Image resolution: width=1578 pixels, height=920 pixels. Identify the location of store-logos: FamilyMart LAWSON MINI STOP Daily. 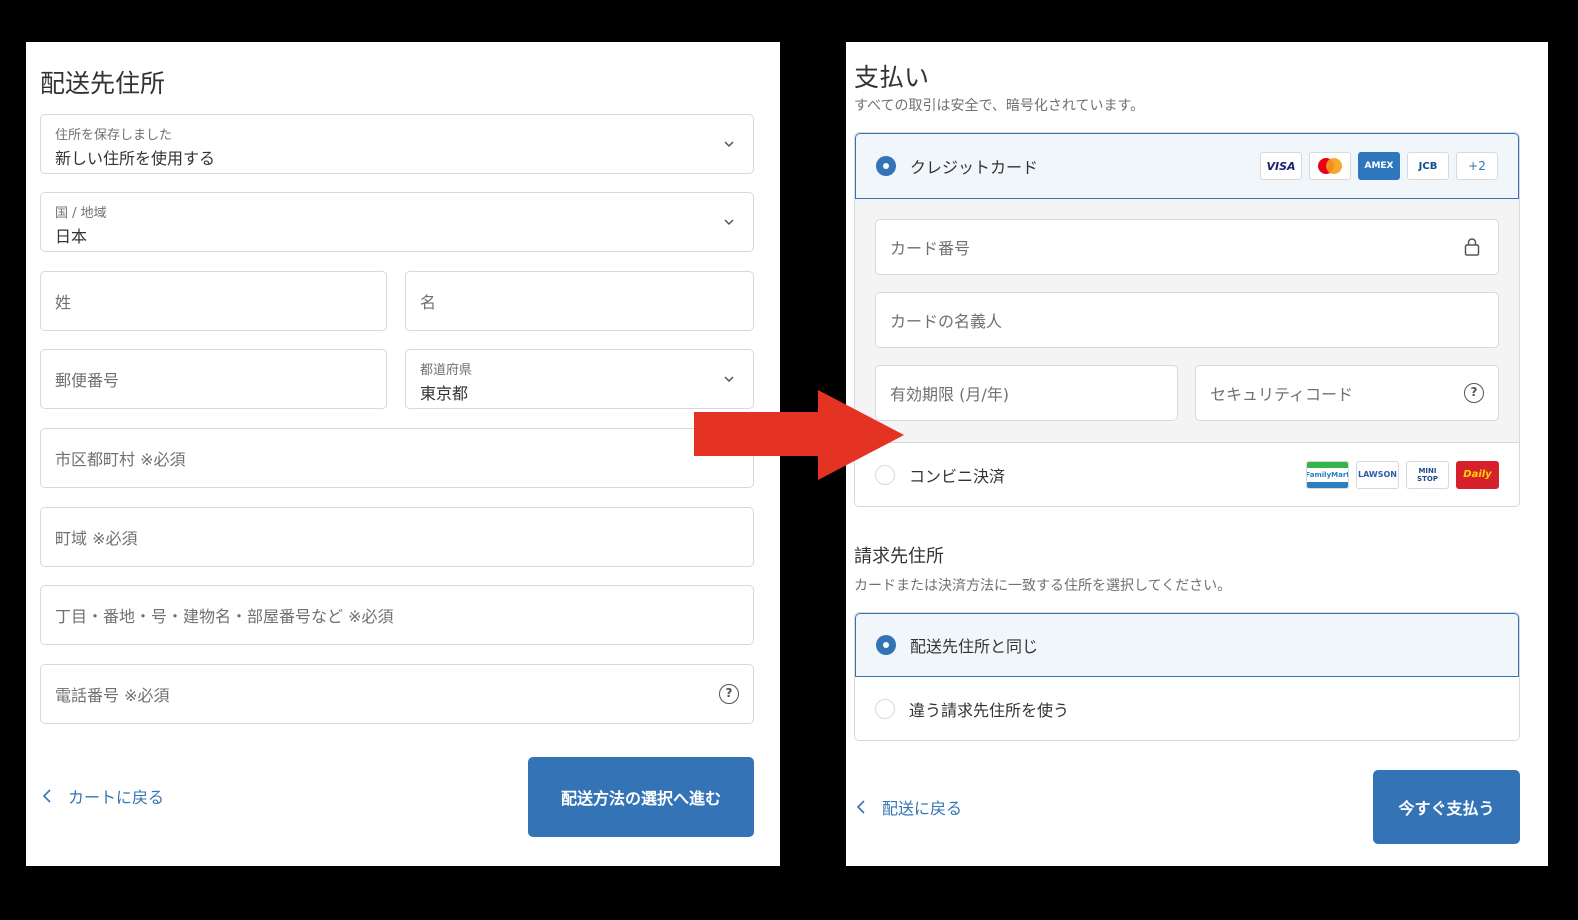
(1402, 474).